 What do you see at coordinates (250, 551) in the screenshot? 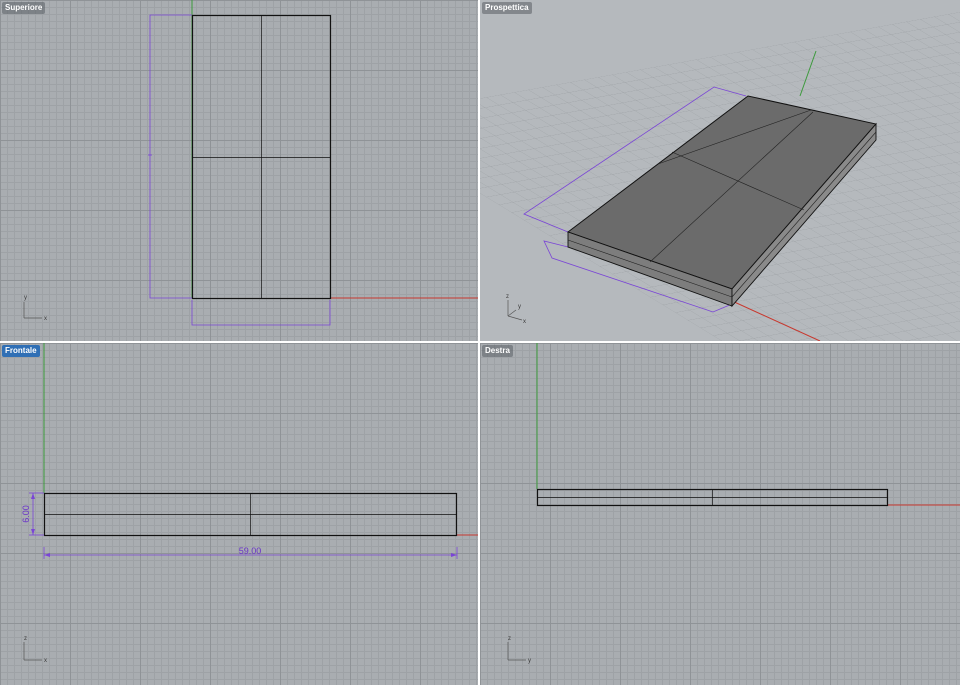
I see `dimension-label-width: 59.00` at bounding box center [250, 551].